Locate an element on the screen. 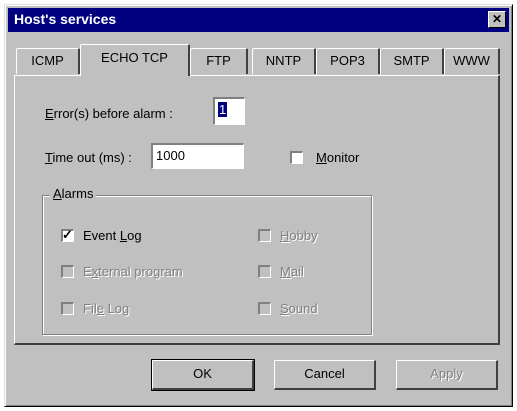 The image size is (517, 411). ok-label: OK is located at coordinates (202, 373).